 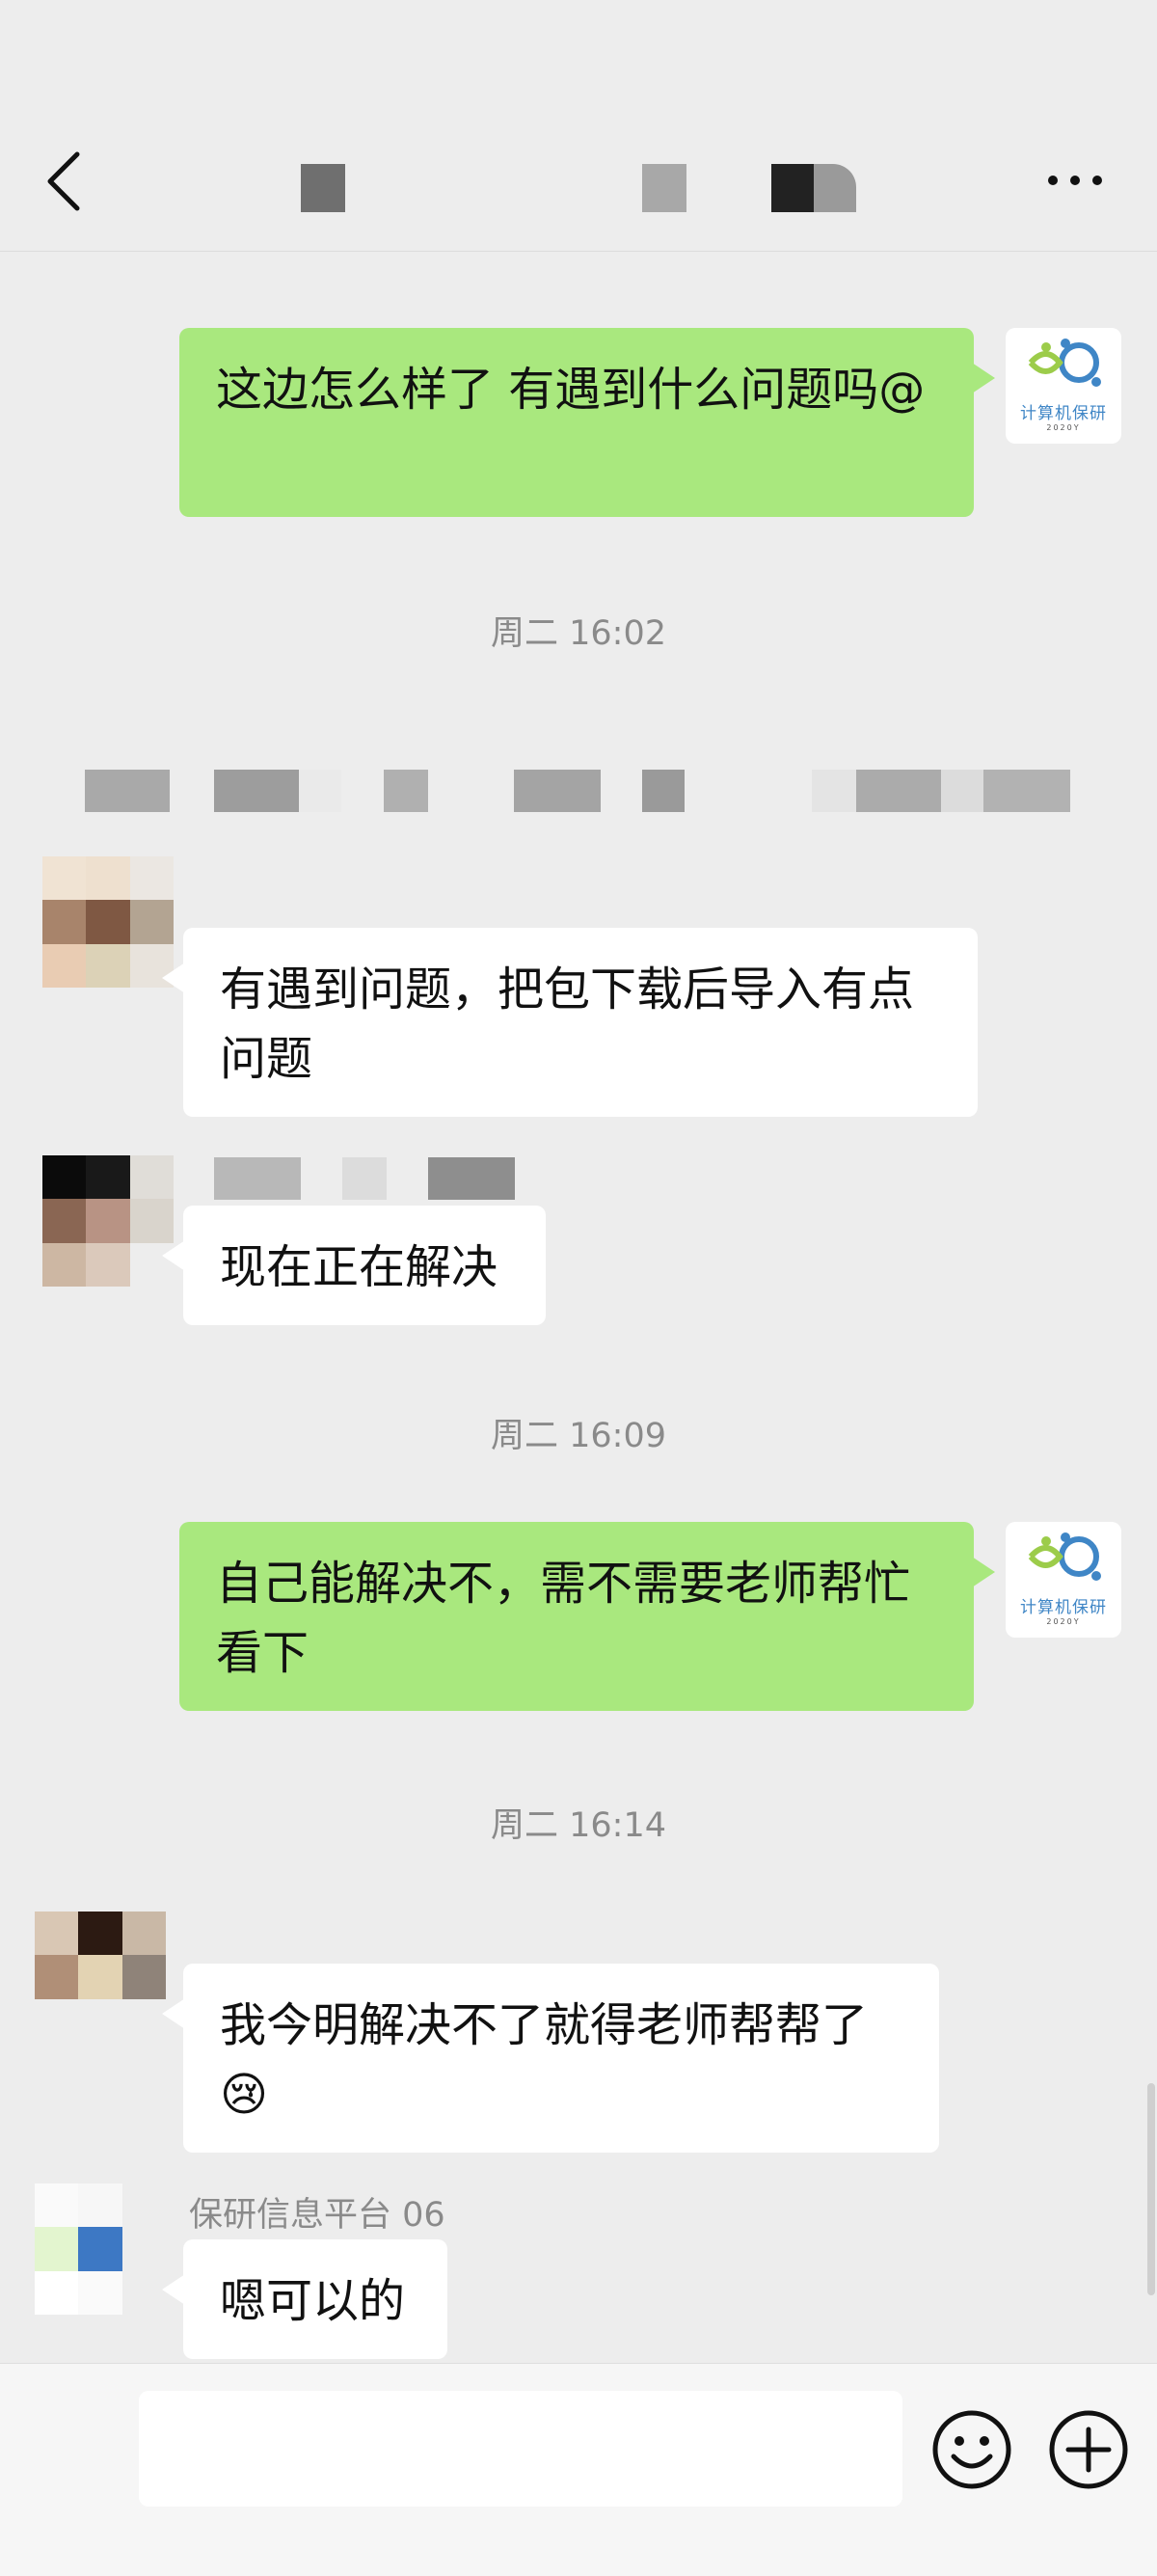 I want to click on message-text: 有遇到问题，把包下载后导入有点问题, so click(x=567, y=1024).